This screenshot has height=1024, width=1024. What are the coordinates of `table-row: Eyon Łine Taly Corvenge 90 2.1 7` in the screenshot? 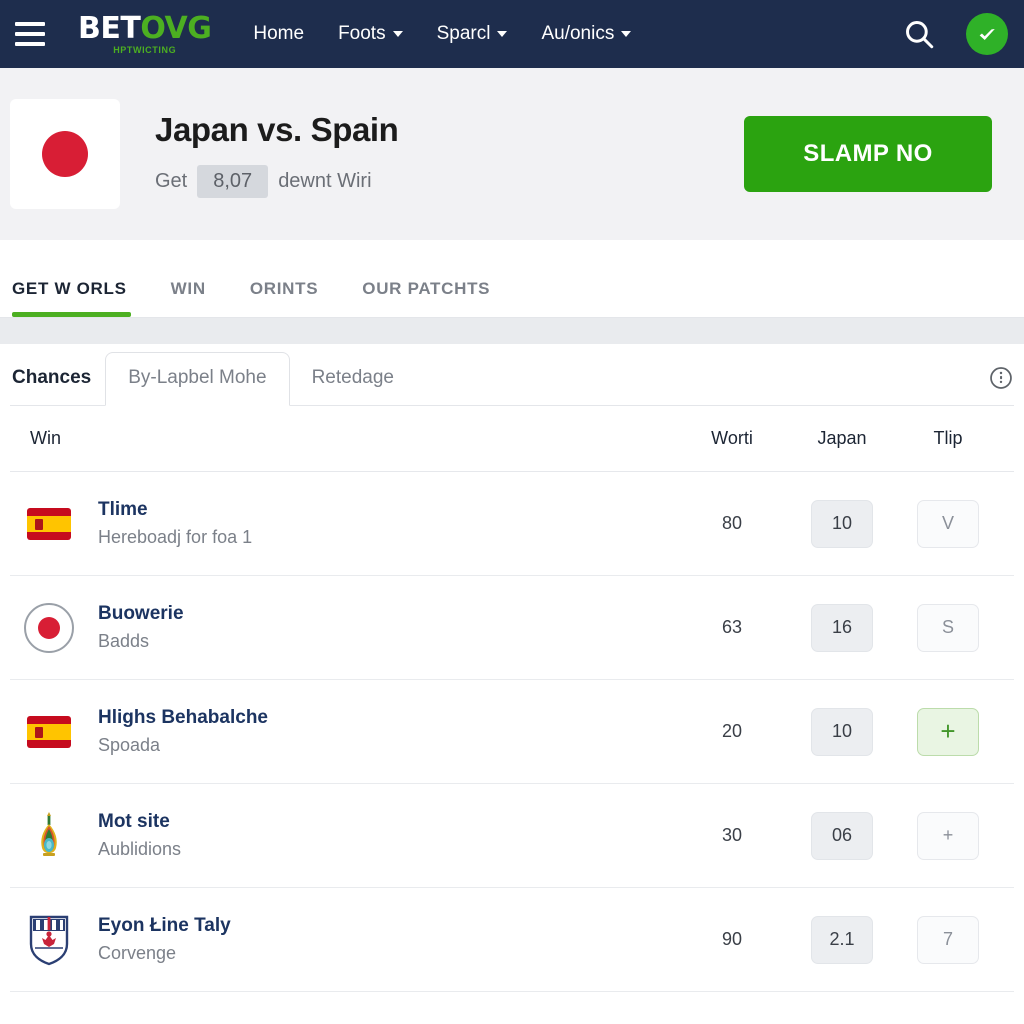 It's located at (512, 940).